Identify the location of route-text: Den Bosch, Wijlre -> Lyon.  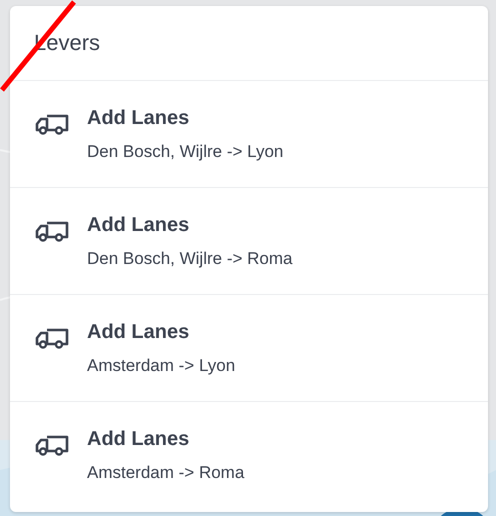
(185, 152).